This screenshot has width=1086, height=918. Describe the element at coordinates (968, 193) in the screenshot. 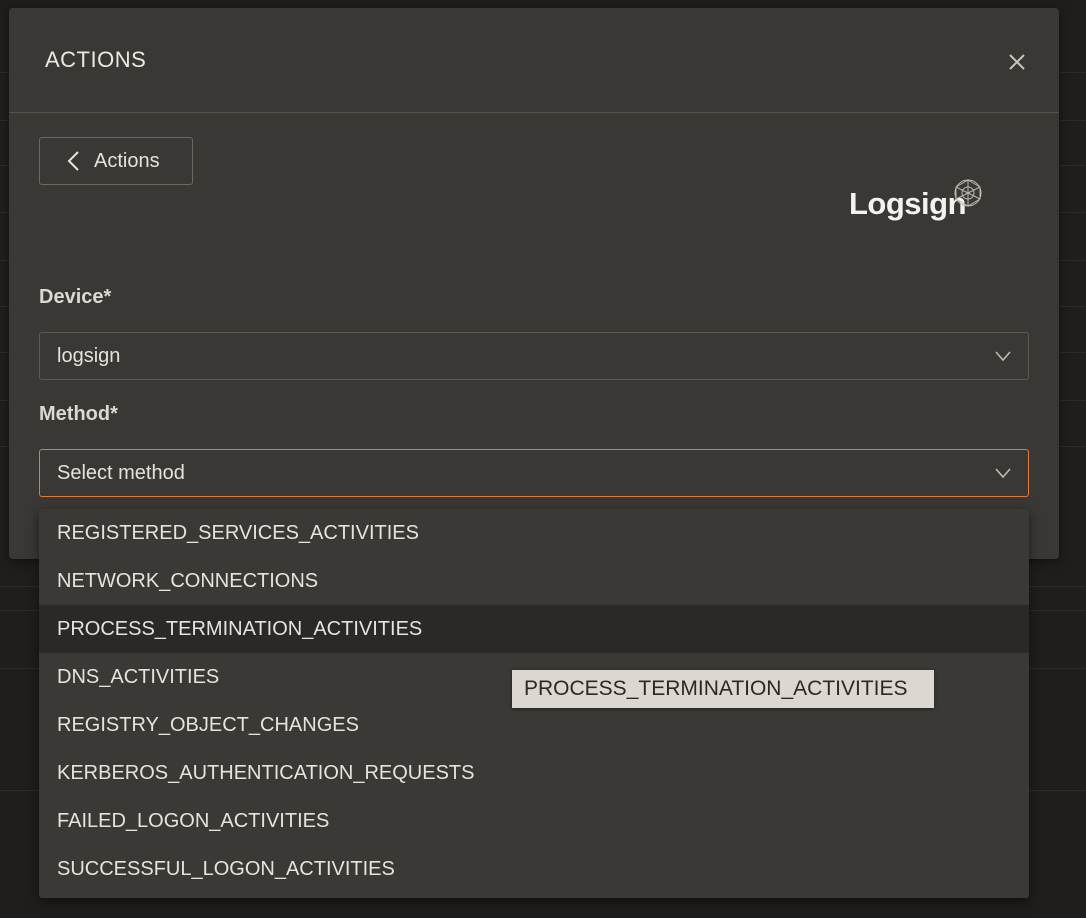

I see `network-globe-icon` at that location.